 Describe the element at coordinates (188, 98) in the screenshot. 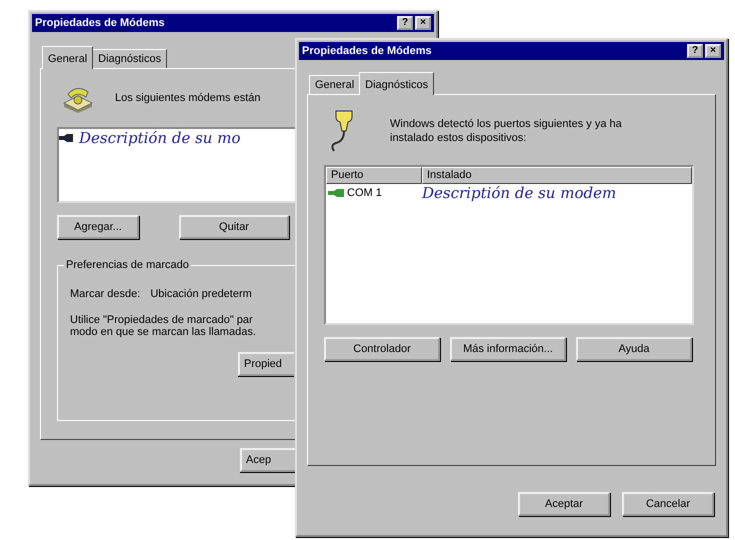

I see `intro-text: Los siguientes módems están` at that location.